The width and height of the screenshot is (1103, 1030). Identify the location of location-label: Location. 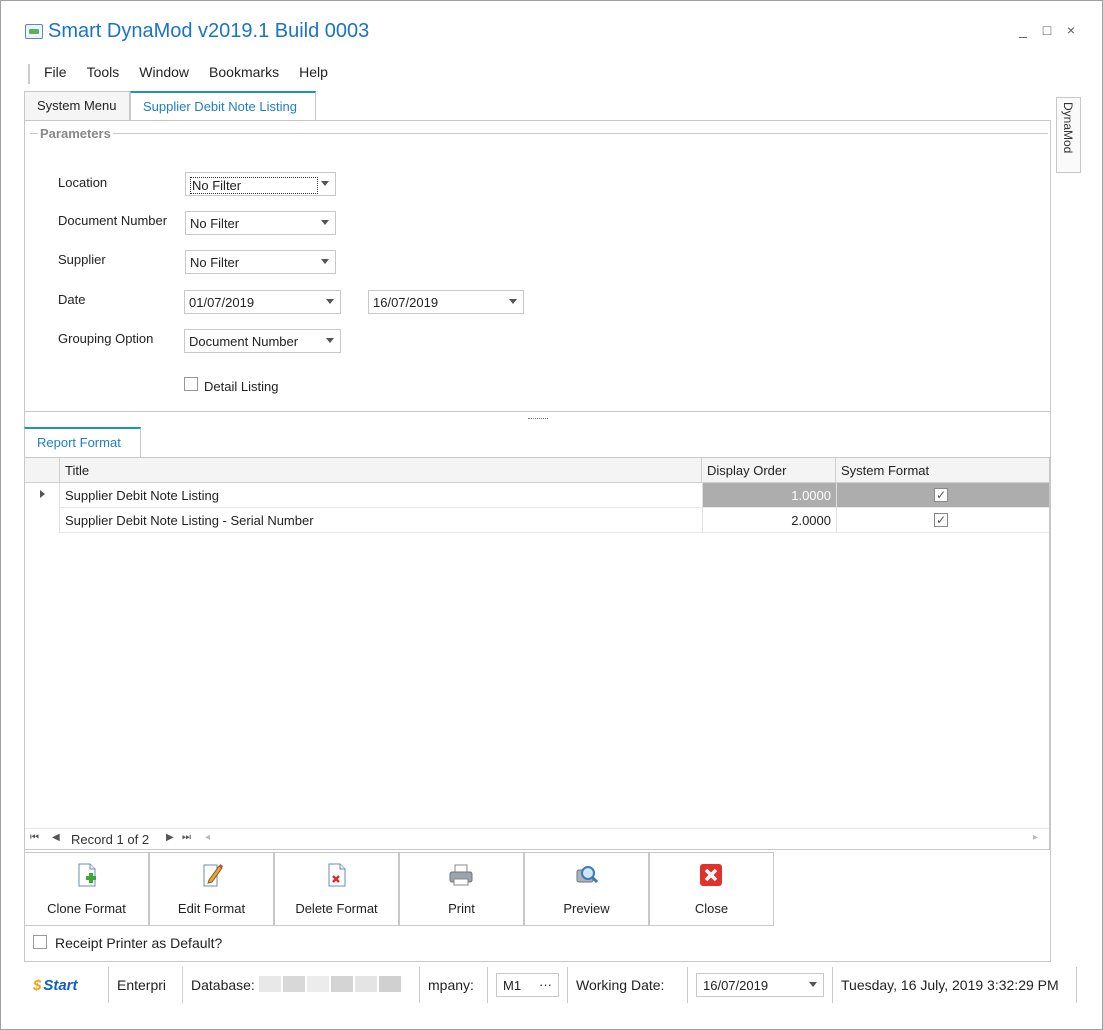
(83, 182).